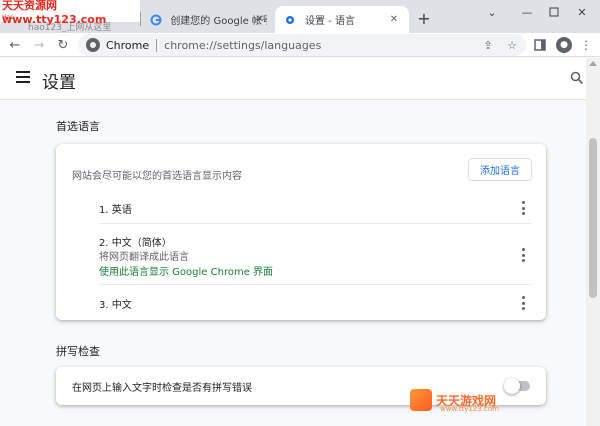  Describe the element at coordinates (315, 207) in the screenshot. I see `language-row-english: 1. 英语` at that location.